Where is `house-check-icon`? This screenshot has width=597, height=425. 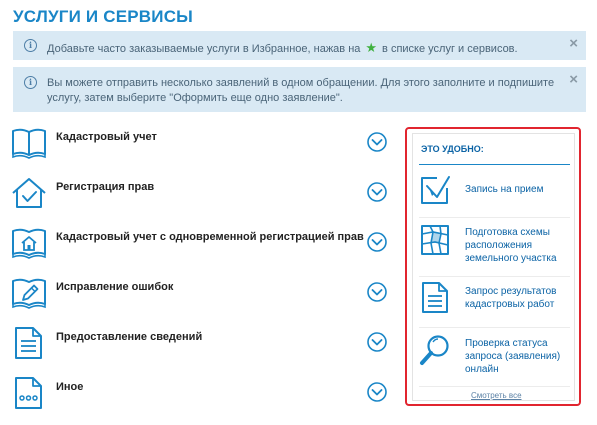 house-check-icon is located at coordinates (29, 193).